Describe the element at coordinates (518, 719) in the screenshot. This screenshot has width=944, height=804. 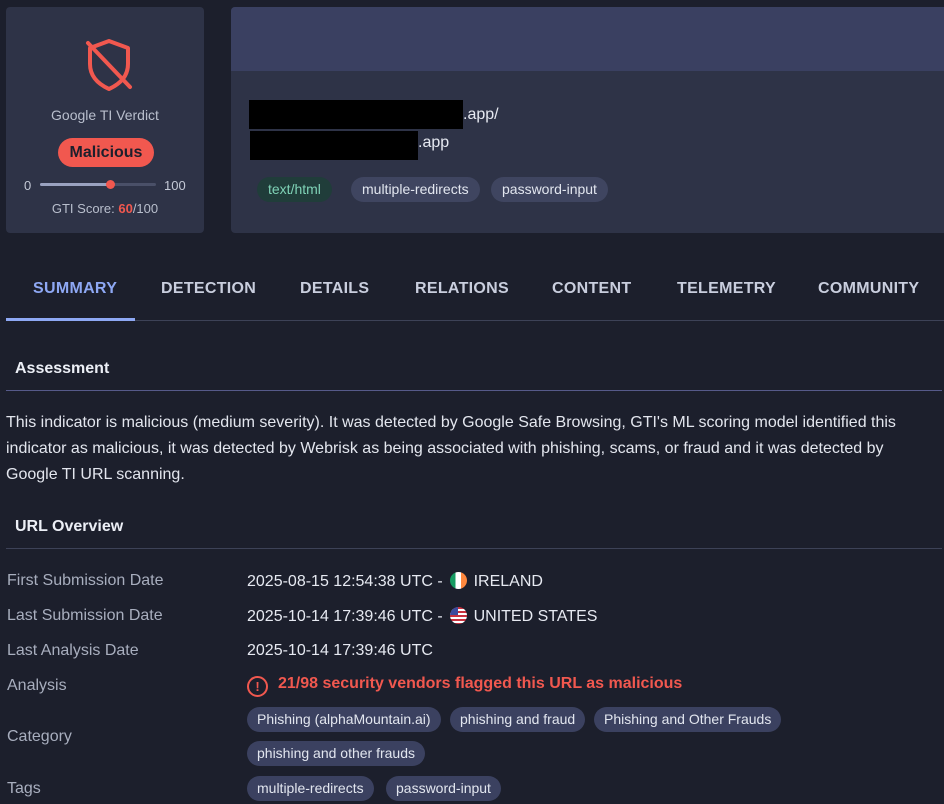
I see `category-chip: phishing and fraud` at that location.